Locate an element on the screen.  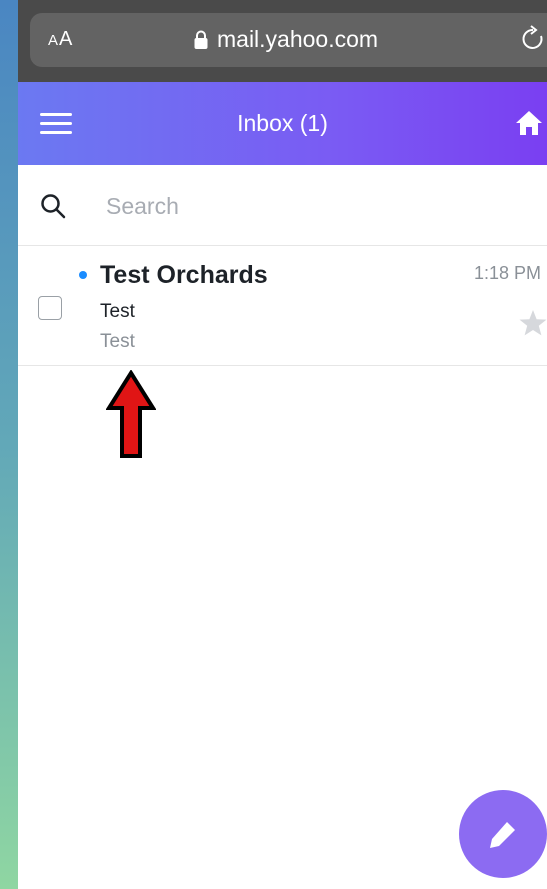
text-size-button: AA is located at coordinates (60, 39).